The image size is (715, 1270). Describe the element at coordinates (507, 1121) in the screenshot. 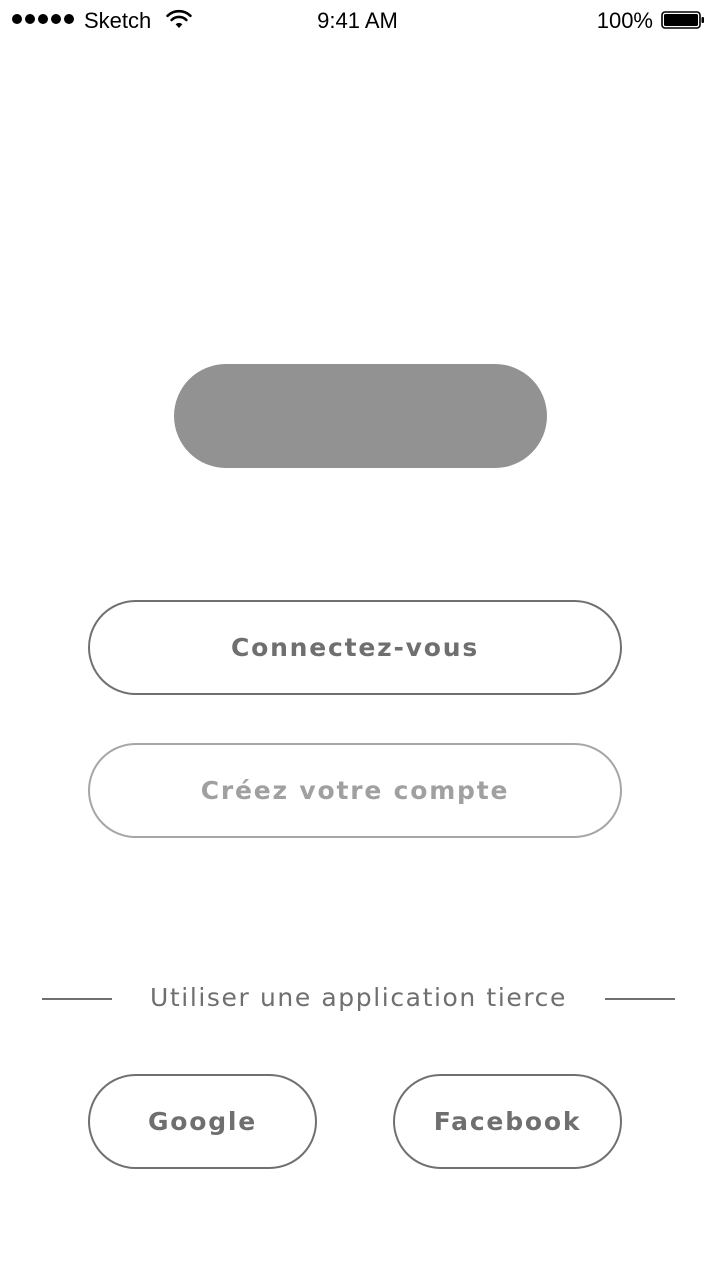

I see `facebook-button: Facebook` at that location.